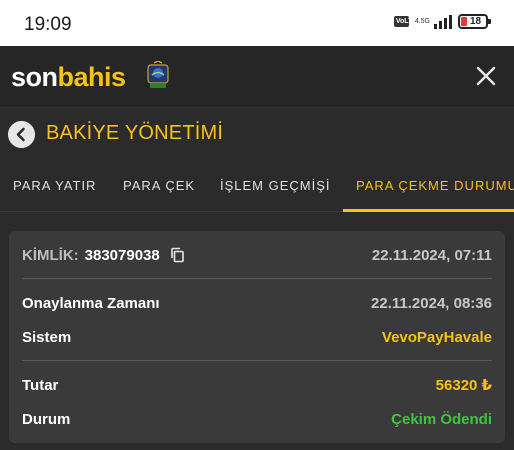 The height and width of the screenshot is (450, 514). Describe the element at coordinates (40, 385) in the screenshot. I see `amount-label: Tutar` at that location.